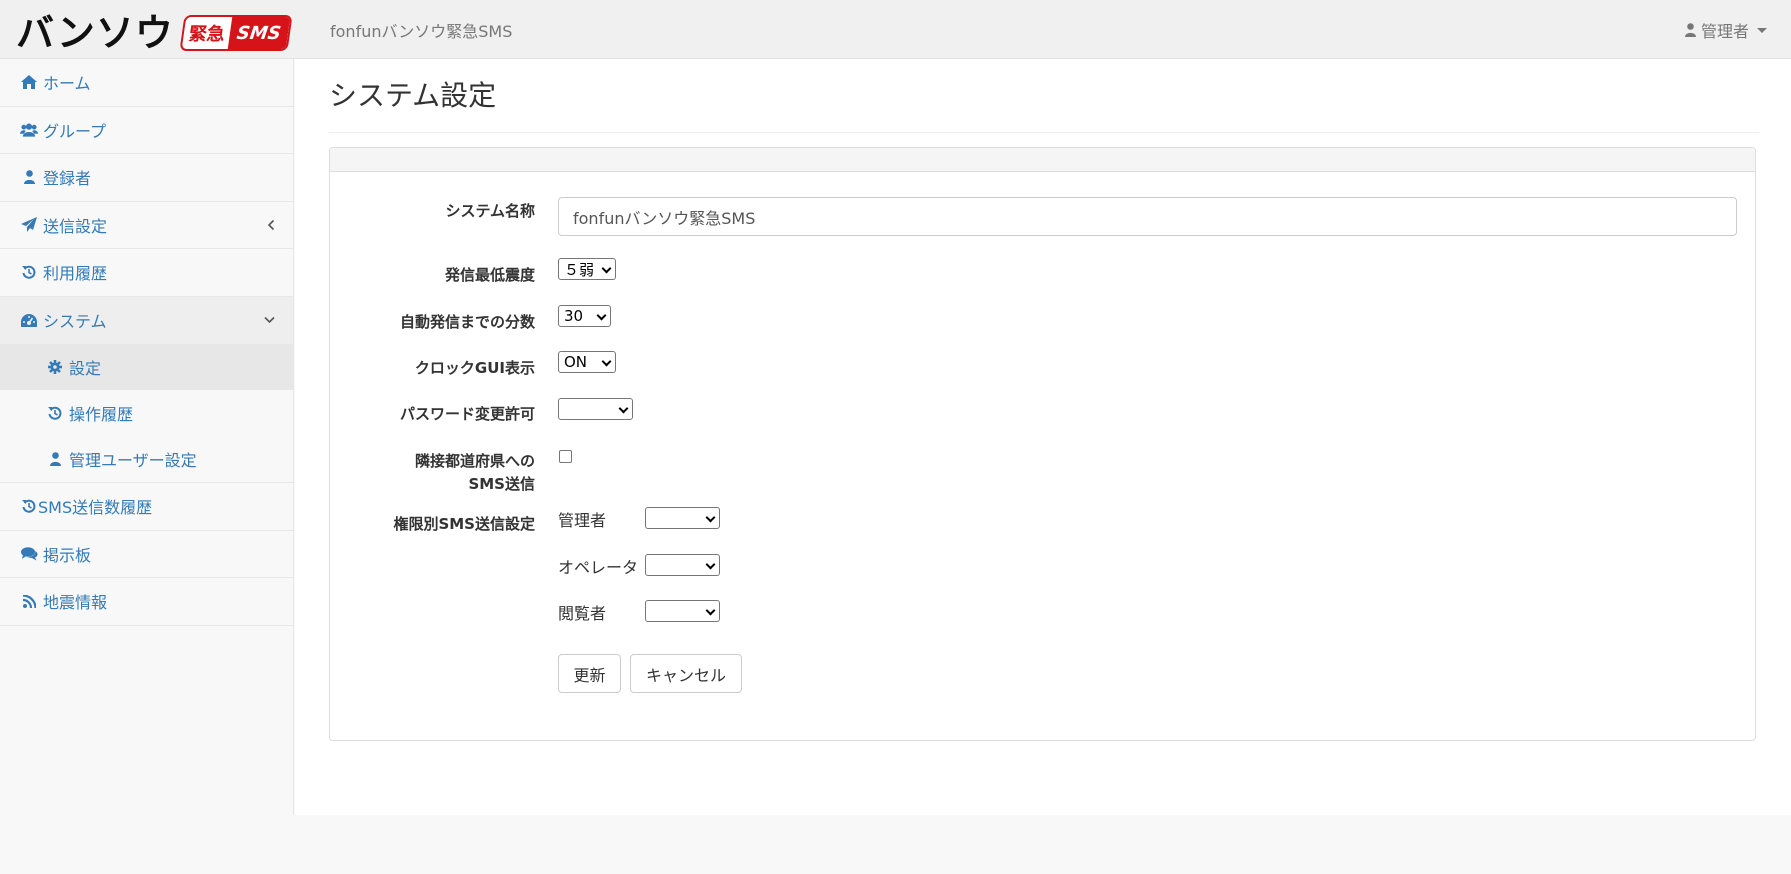 This screenshot has height=874, width=1791. Describe the element at coordinates (464, 524) in the screenshot. I see `role-sms-label: 権限別SMS送信設定` at that location.